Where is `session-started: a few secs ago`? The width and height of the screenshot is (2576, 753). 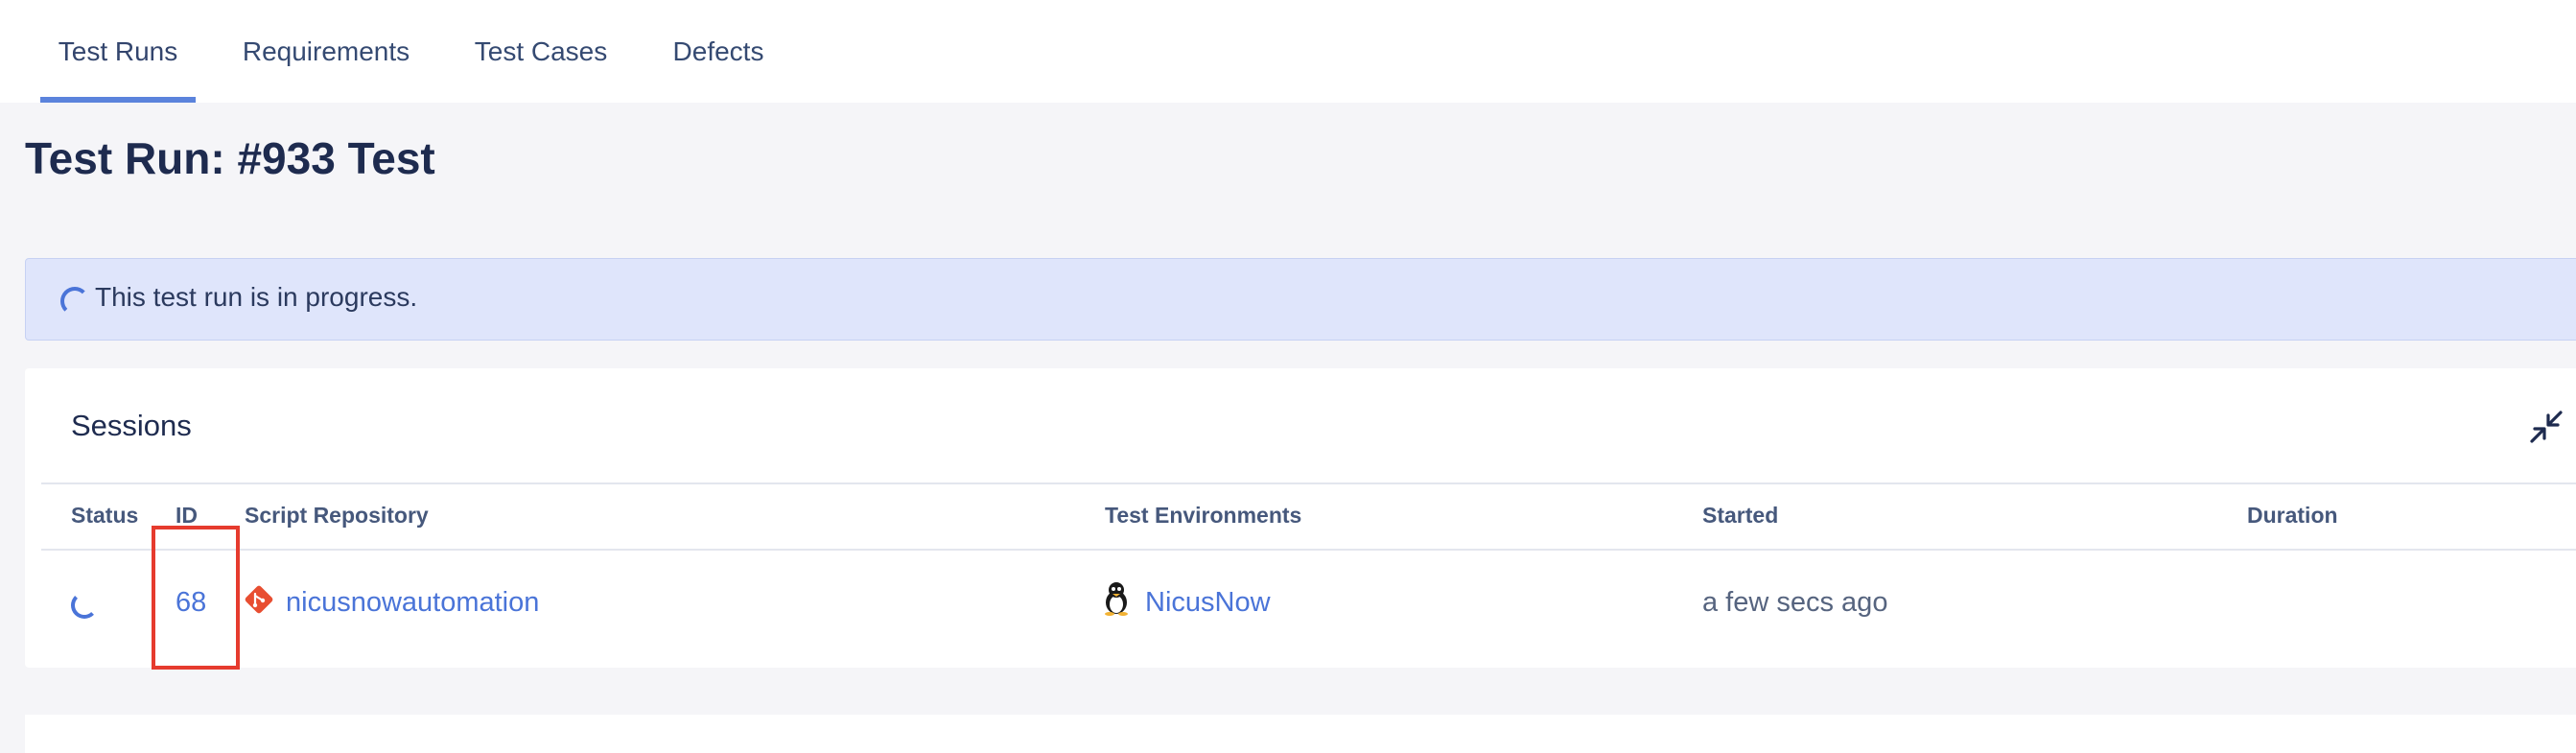
session-started: a few secs ago is located at coordinates (1795, 602).